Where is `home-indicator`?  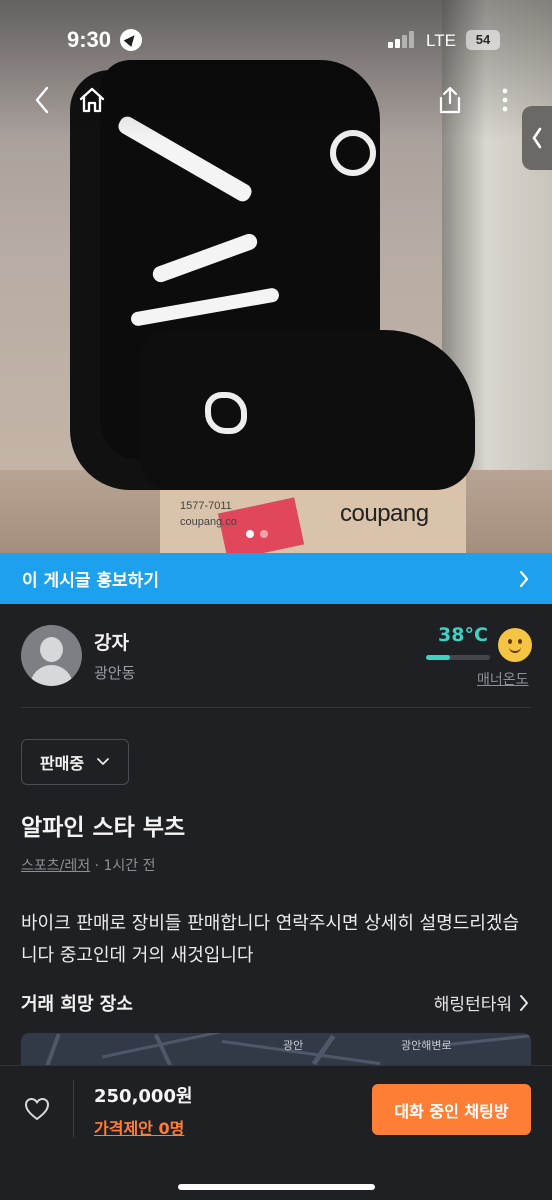
home-indicator is located at coordinates (276, 1187).